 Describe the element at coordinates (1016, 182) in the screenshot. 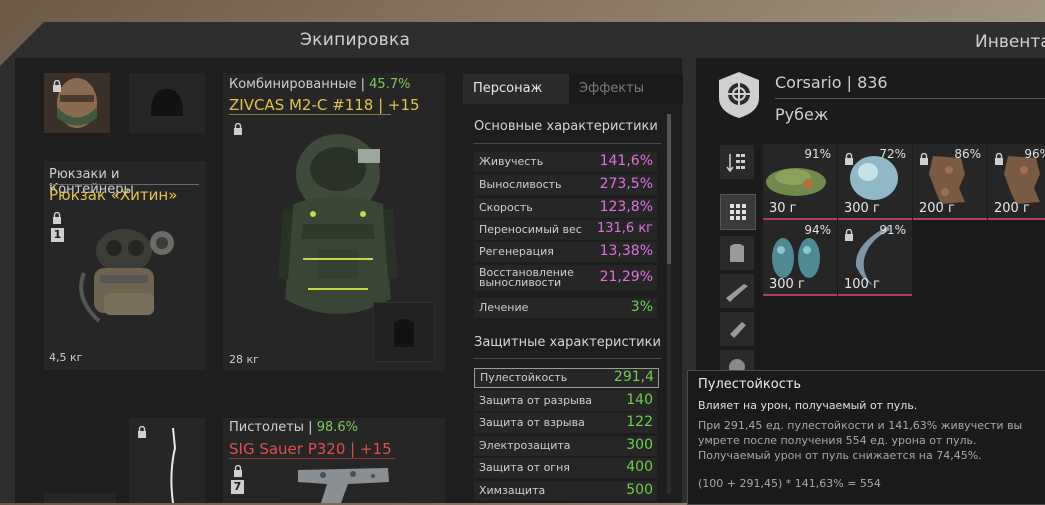

I see `inventory-item: 96% 200 г` at that location.